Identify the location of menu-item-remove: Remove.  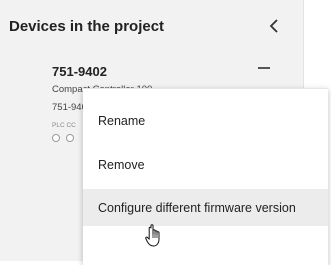
(205, 164).